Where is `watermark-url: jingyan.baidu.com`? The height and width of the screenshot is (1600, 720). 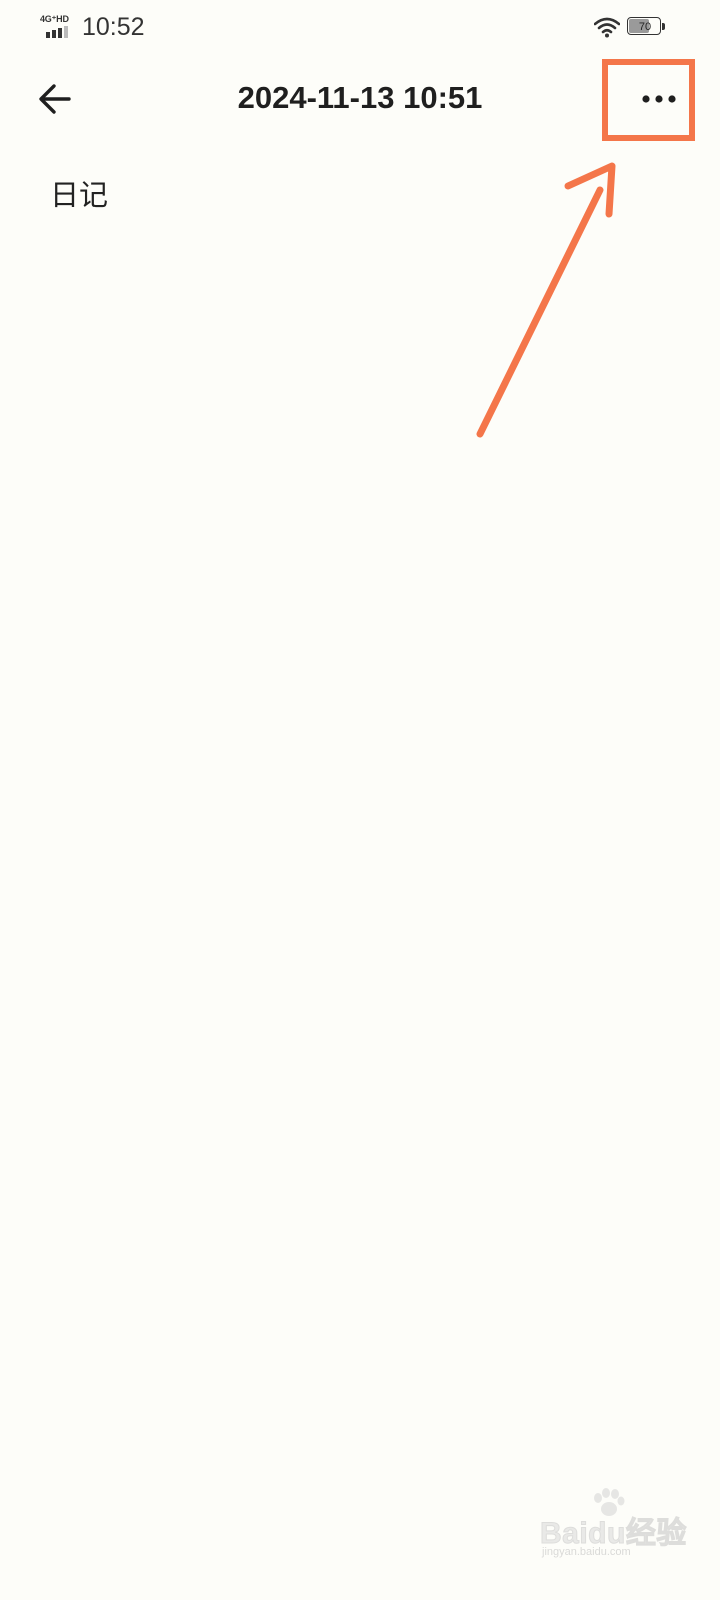
watermark-url: jingyan.baidu.com is located at coordinates (586, 1552).